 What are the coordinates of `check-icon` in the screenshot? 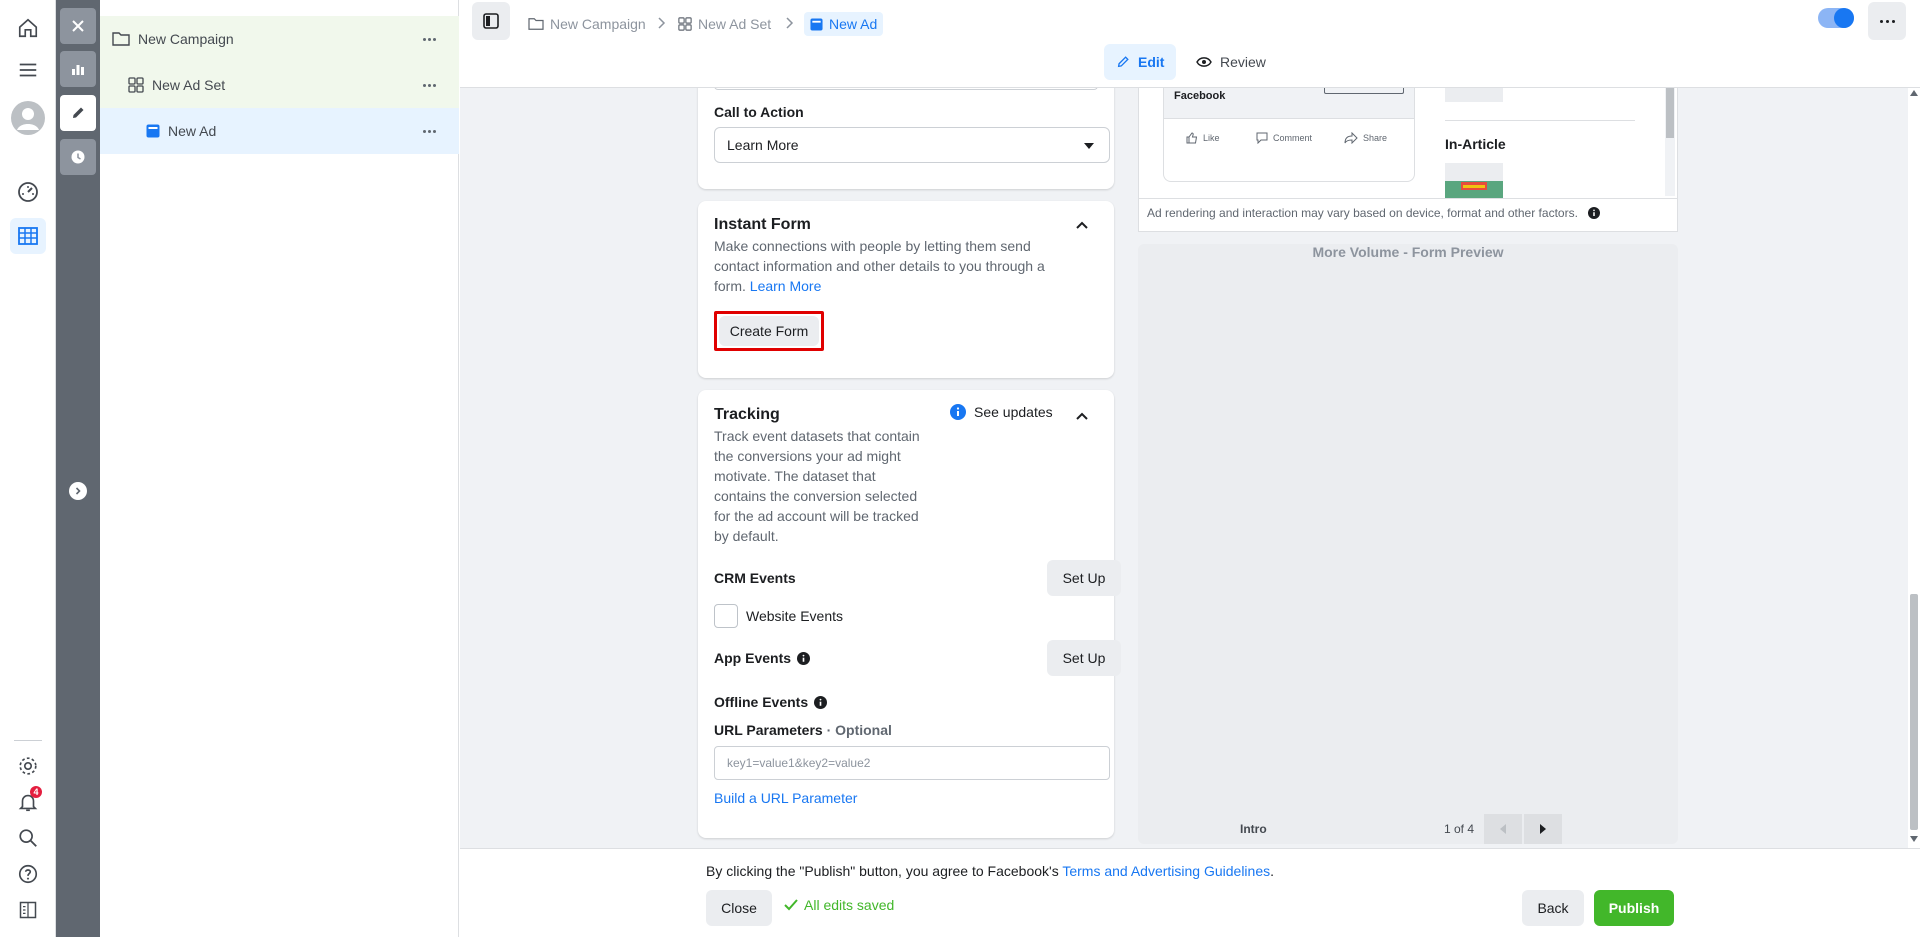 It's located at (791, 905).